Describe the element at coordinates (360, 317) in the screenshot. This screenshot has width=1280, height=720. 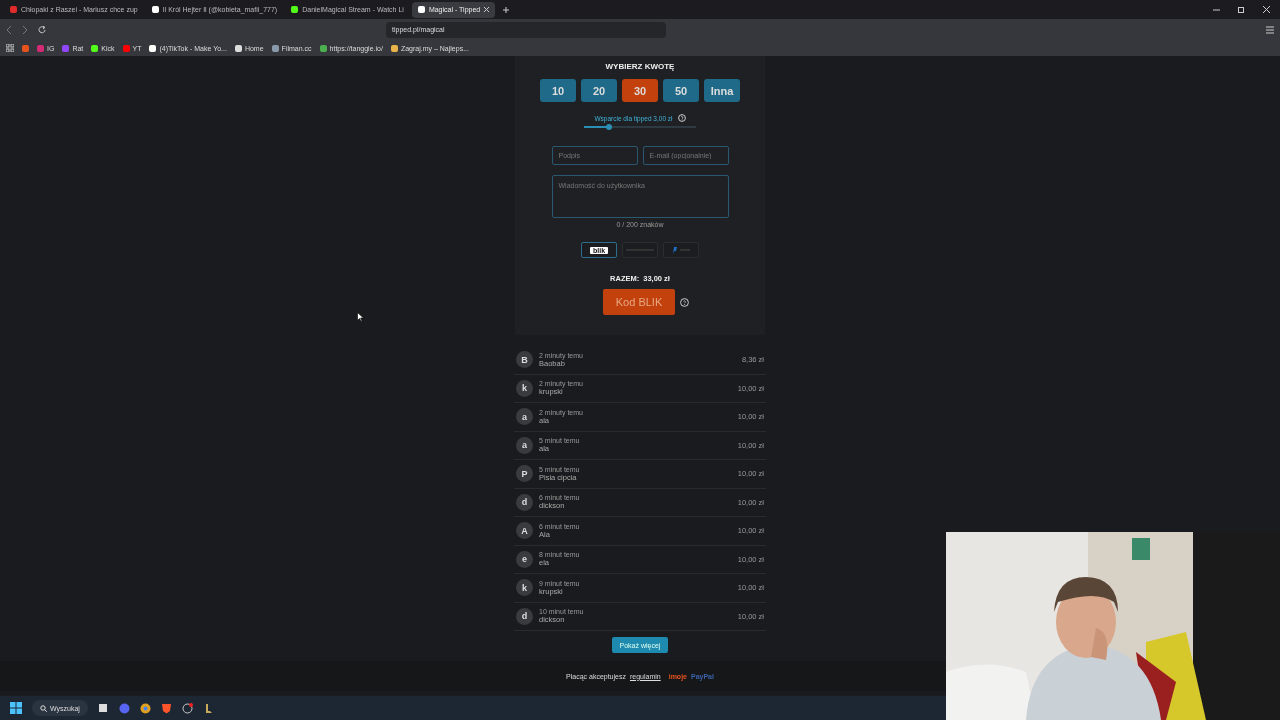
I see `cursor-icon` at that location.